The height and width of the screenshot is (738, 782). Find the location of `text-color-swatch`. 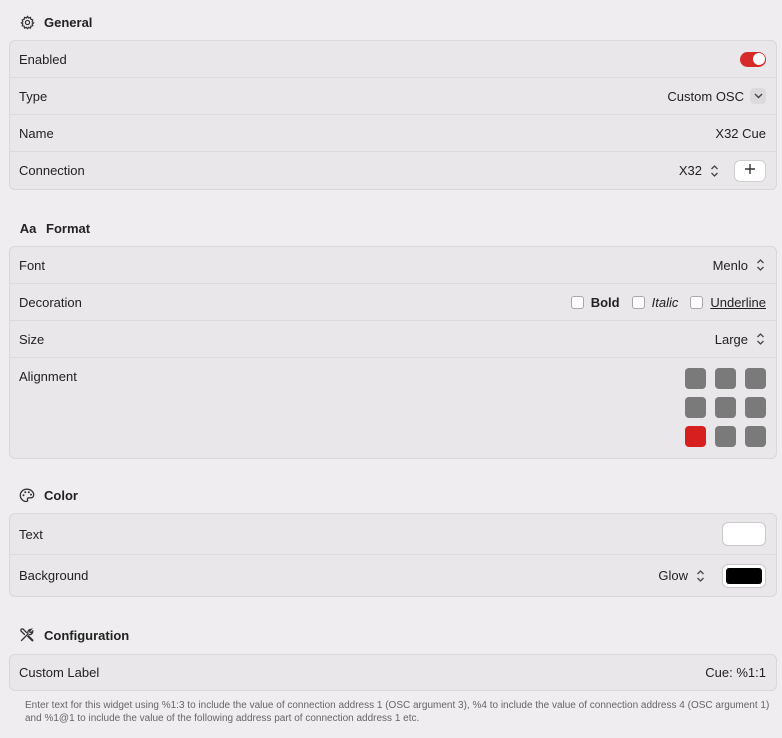

text-color-swatch is located at coordinates (744, 534).